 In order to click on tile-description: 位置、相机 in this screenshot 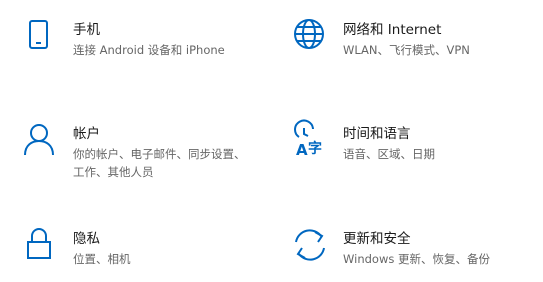, I will do `click(102, 259)`.